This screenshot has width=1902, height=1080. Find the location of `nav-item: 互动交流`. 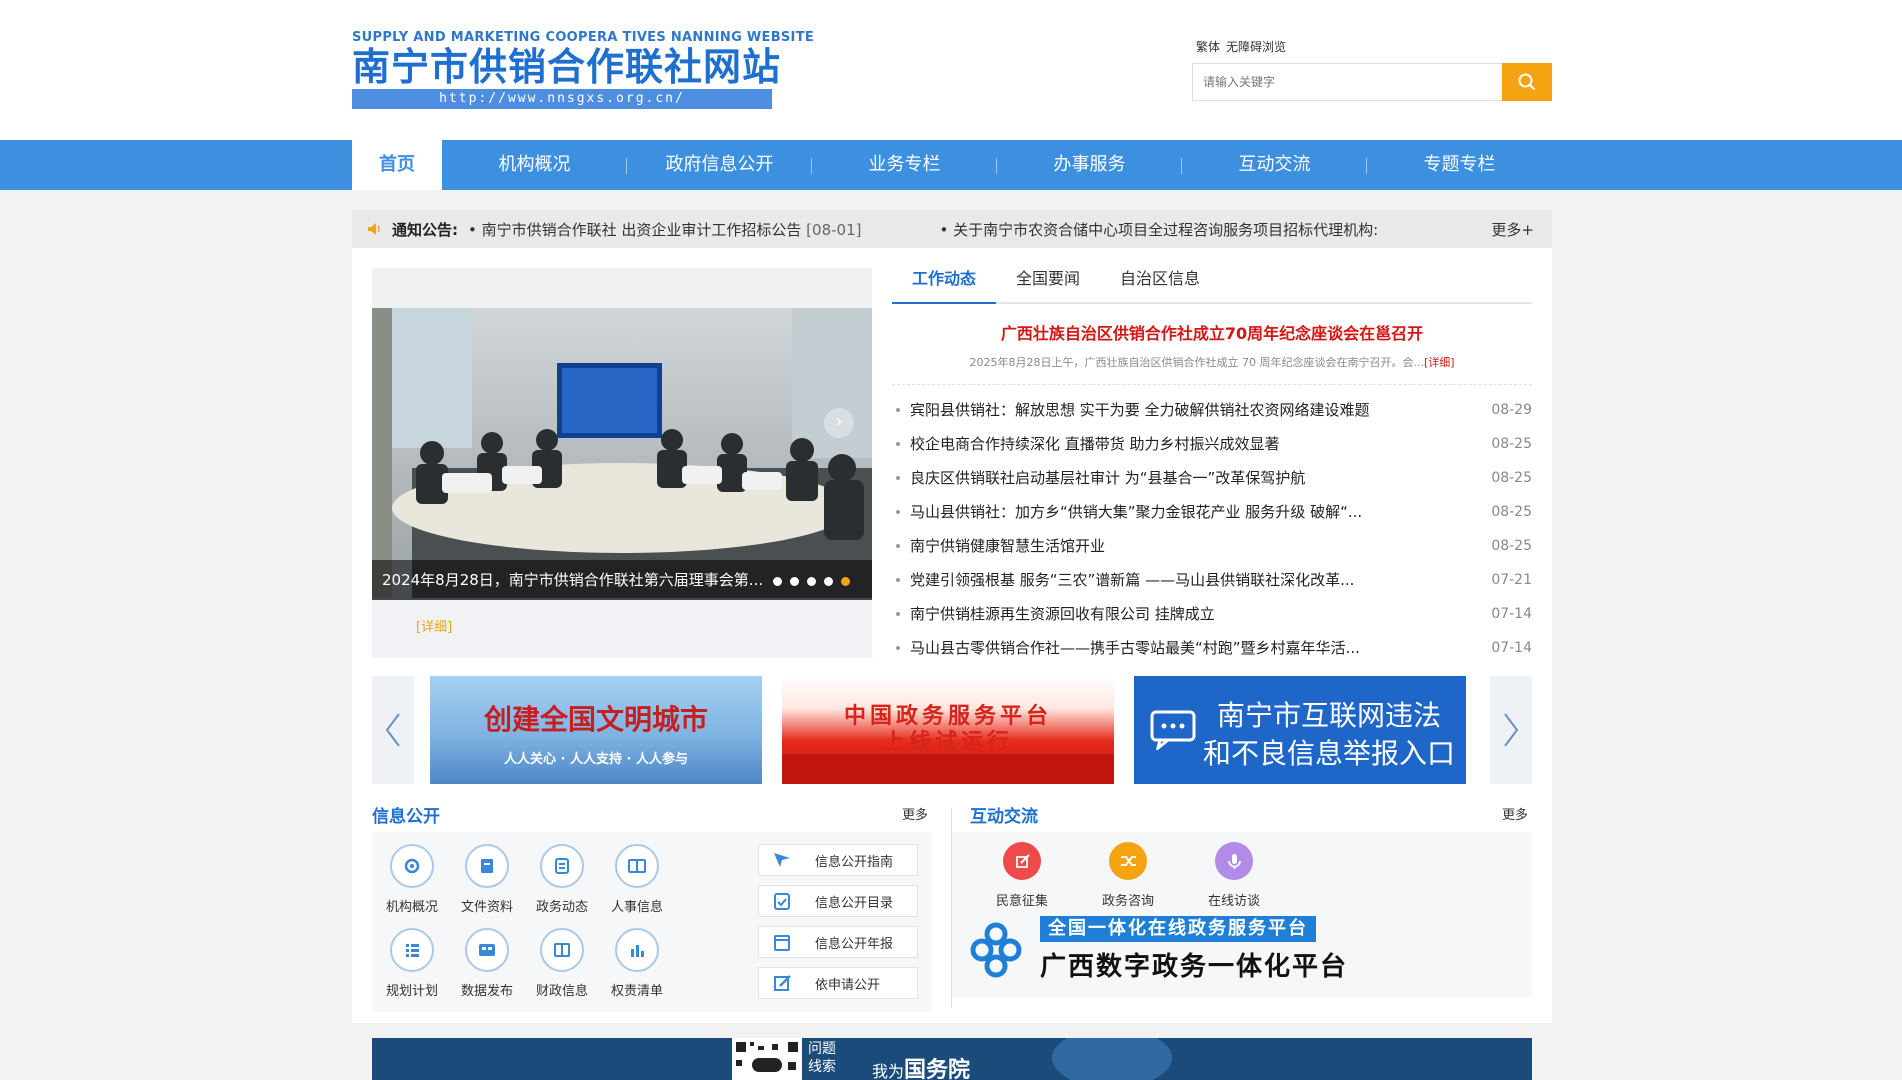

nav-item: 互动交流 is located at coordinates (1274, 165).